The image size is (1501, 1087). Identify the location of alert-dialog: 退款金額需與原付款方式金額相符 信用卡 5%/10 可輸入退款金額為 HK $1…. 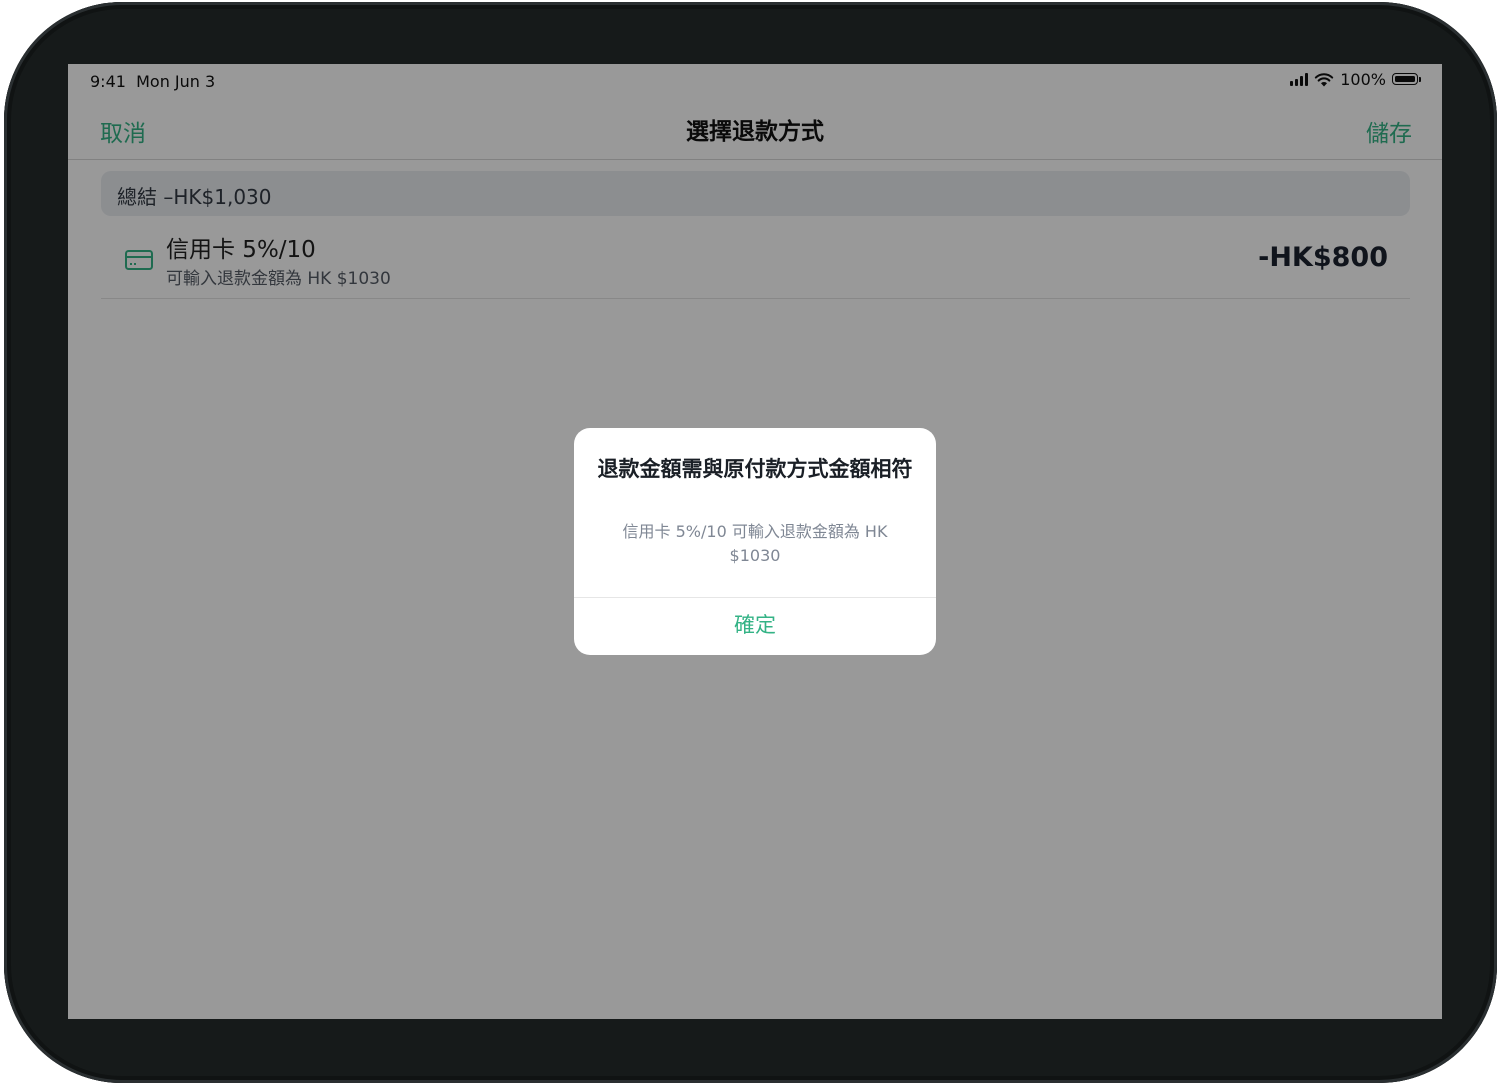
(755, 541).